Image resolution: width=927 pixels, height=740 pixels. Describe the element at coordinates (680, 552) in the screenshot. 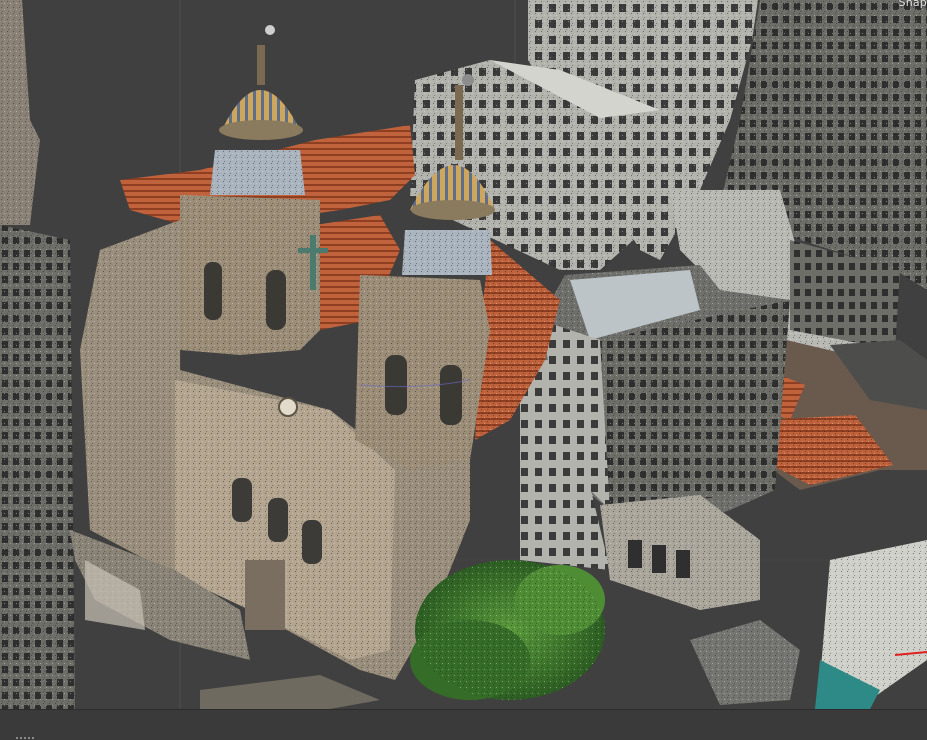

I see `arcade-structure` at that location.